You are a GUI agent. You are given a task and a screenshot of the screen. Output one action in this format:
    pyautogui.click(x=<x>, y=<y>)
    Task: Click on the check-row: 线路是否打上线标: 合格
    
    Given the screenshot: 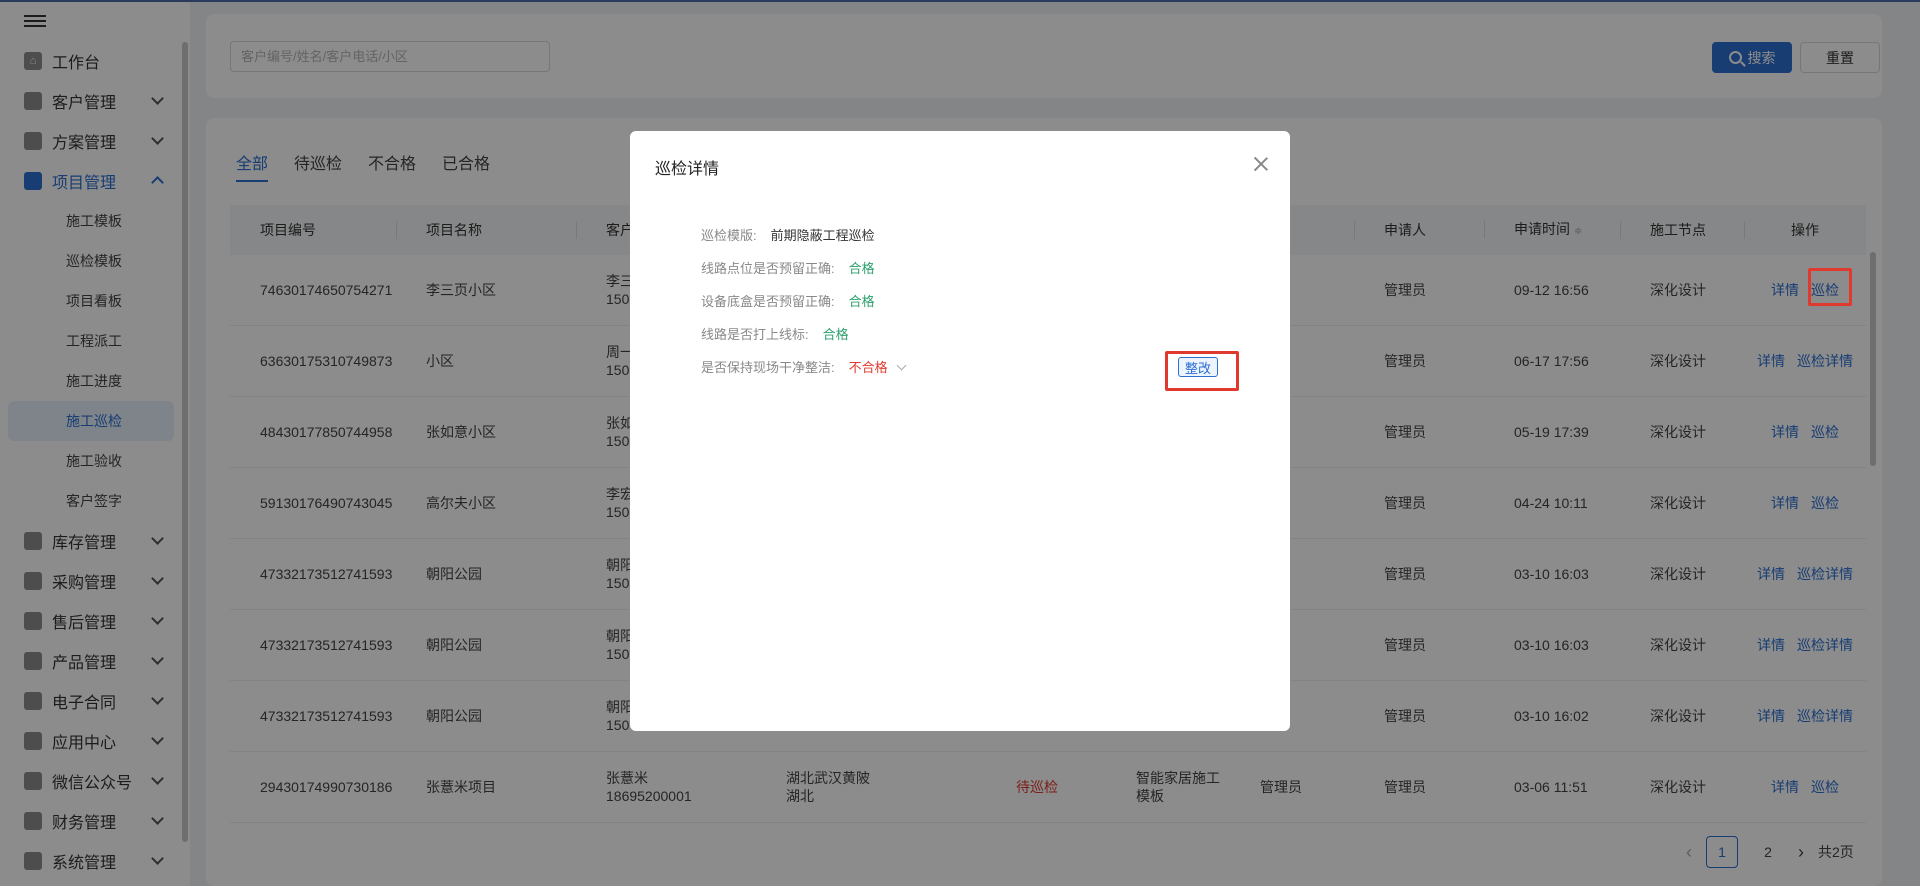 What is the action you would take?
    pyautogui.click(x=775, y=333)
    